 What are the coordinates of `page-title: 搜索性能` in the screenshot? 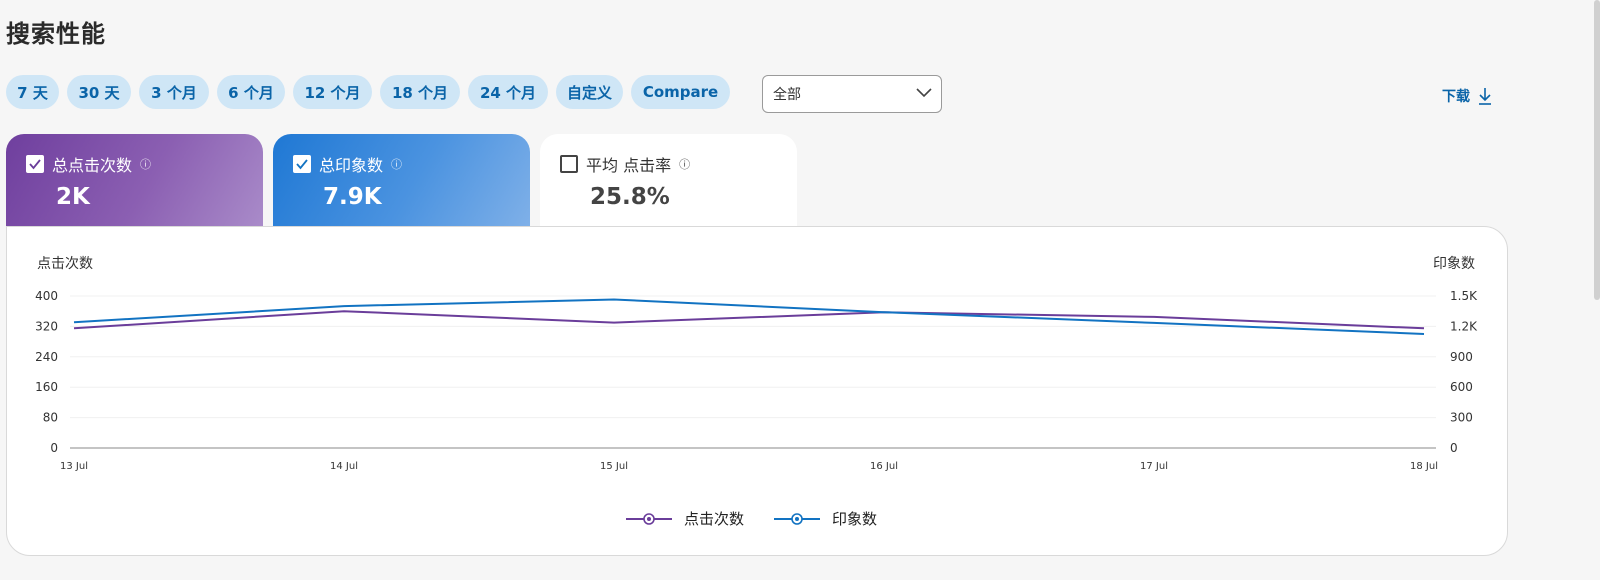 It's located at (56, 34).